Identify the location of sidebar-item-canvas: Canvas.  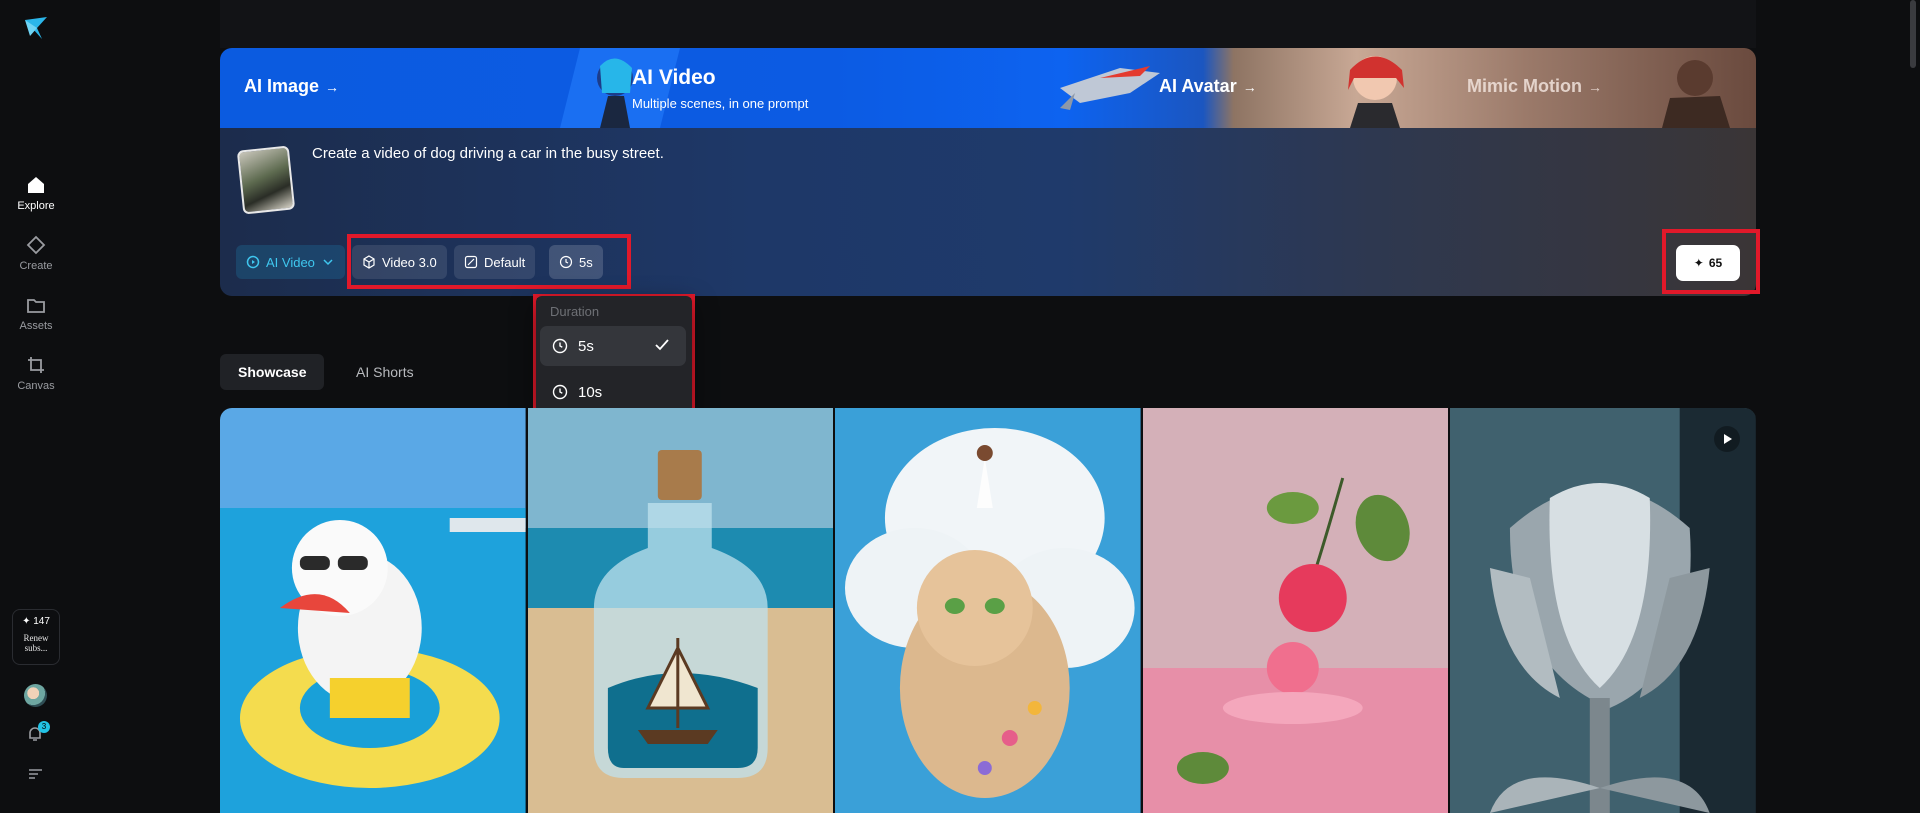
(36, 373).